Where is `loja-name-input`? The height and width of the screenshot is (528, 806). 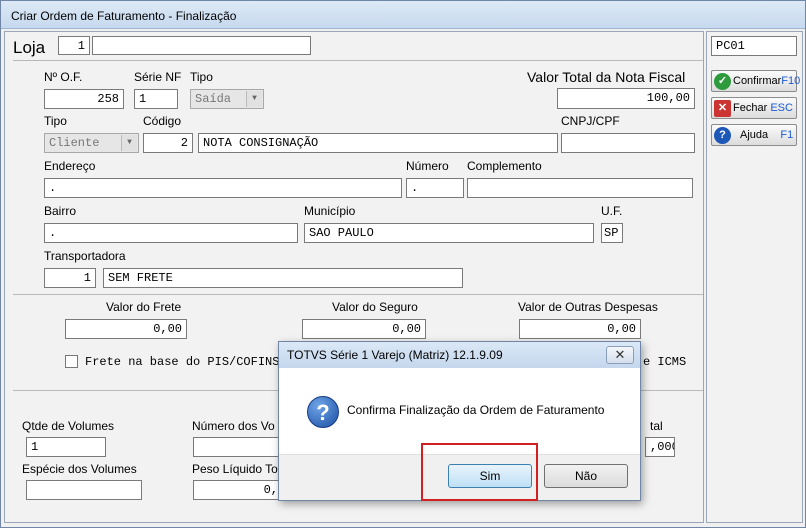
loja-name-input is located at coordinates (201, 45).